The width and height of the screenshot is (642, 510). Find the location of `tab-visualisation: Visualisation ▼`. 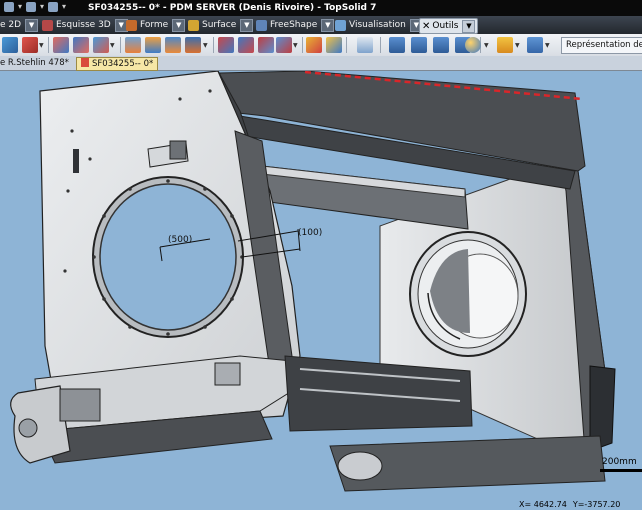

tab-visualisation: Visualisation ▼ is located at coordinates (379, 25).